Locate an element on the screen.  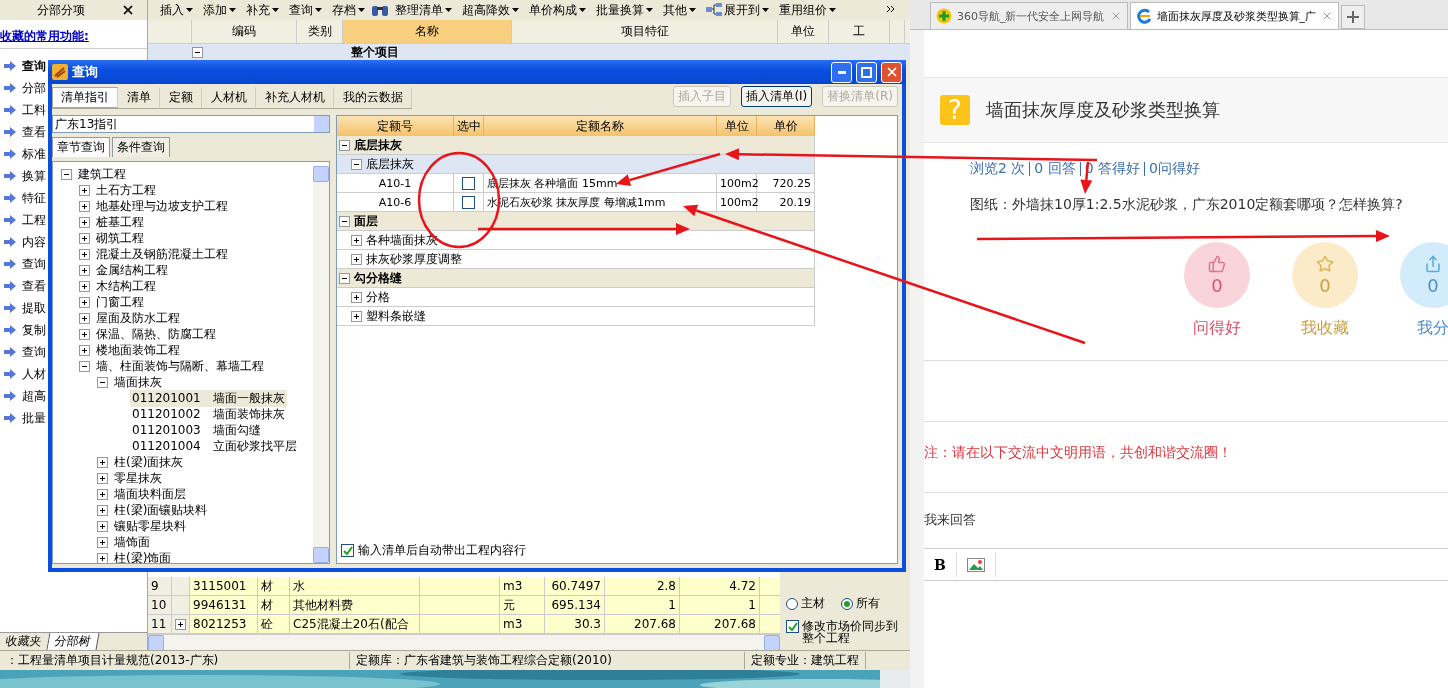
sidebar-item: 提取 is located at coordinates (34, 308).